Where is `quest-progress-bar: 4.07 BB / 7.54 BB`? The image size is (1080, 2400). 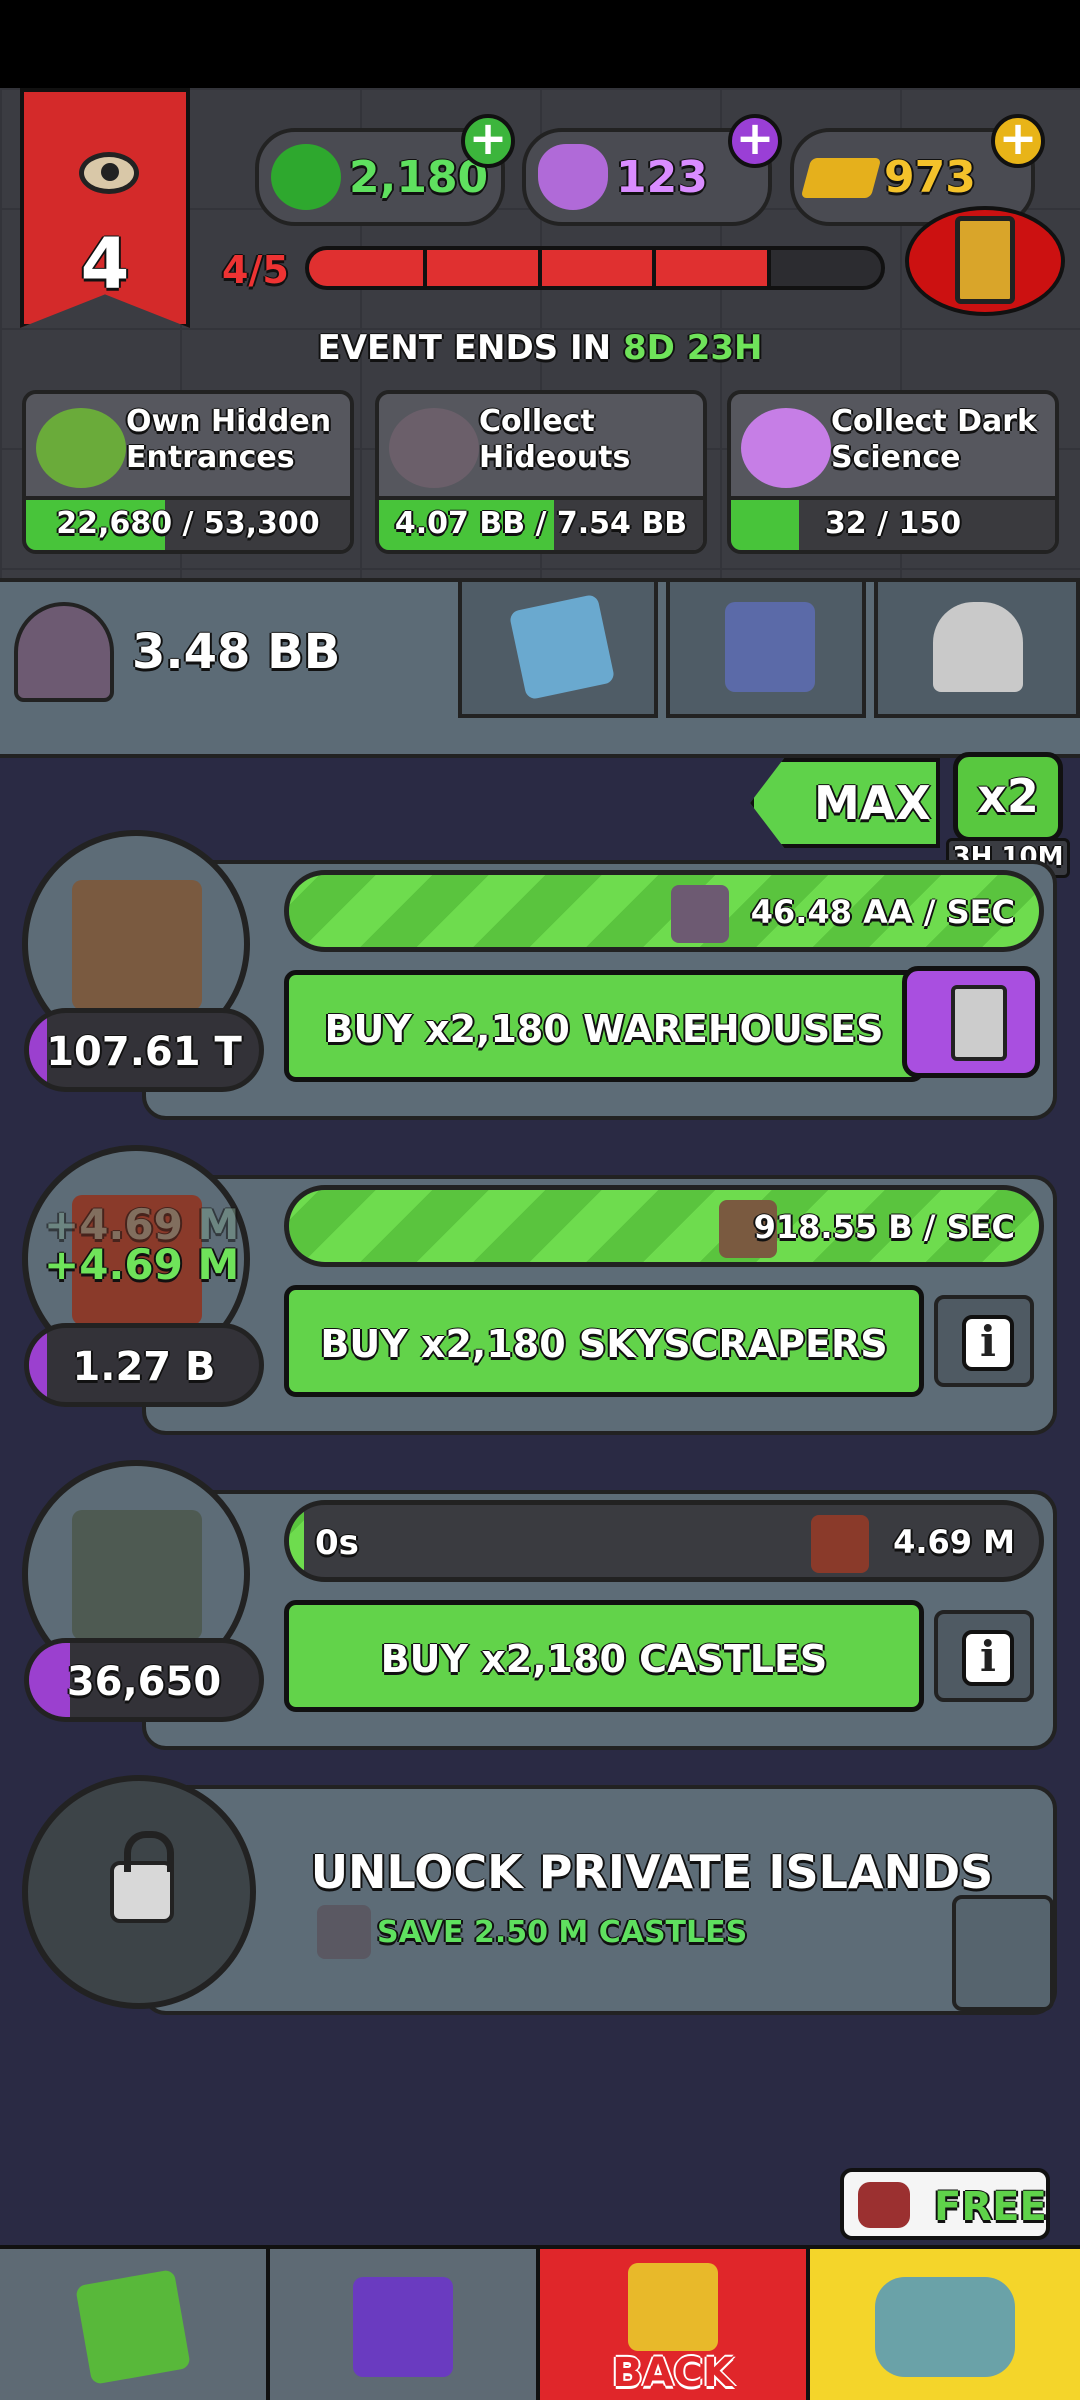 quest-progress-bar: 4.07 BB / 7.54 BB is located at coordinates (541, 523).